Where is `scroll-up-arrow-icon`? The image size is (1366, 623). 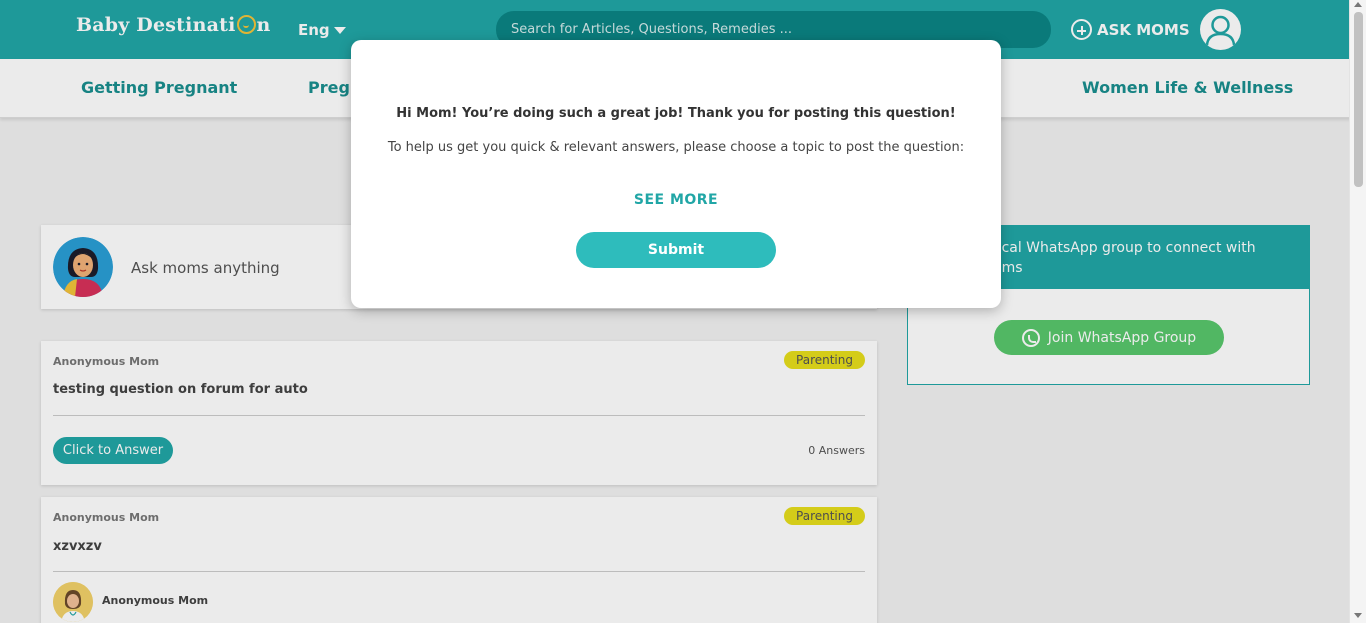
scroll-up-arrow-icon is located at coordinates (1358, 4).